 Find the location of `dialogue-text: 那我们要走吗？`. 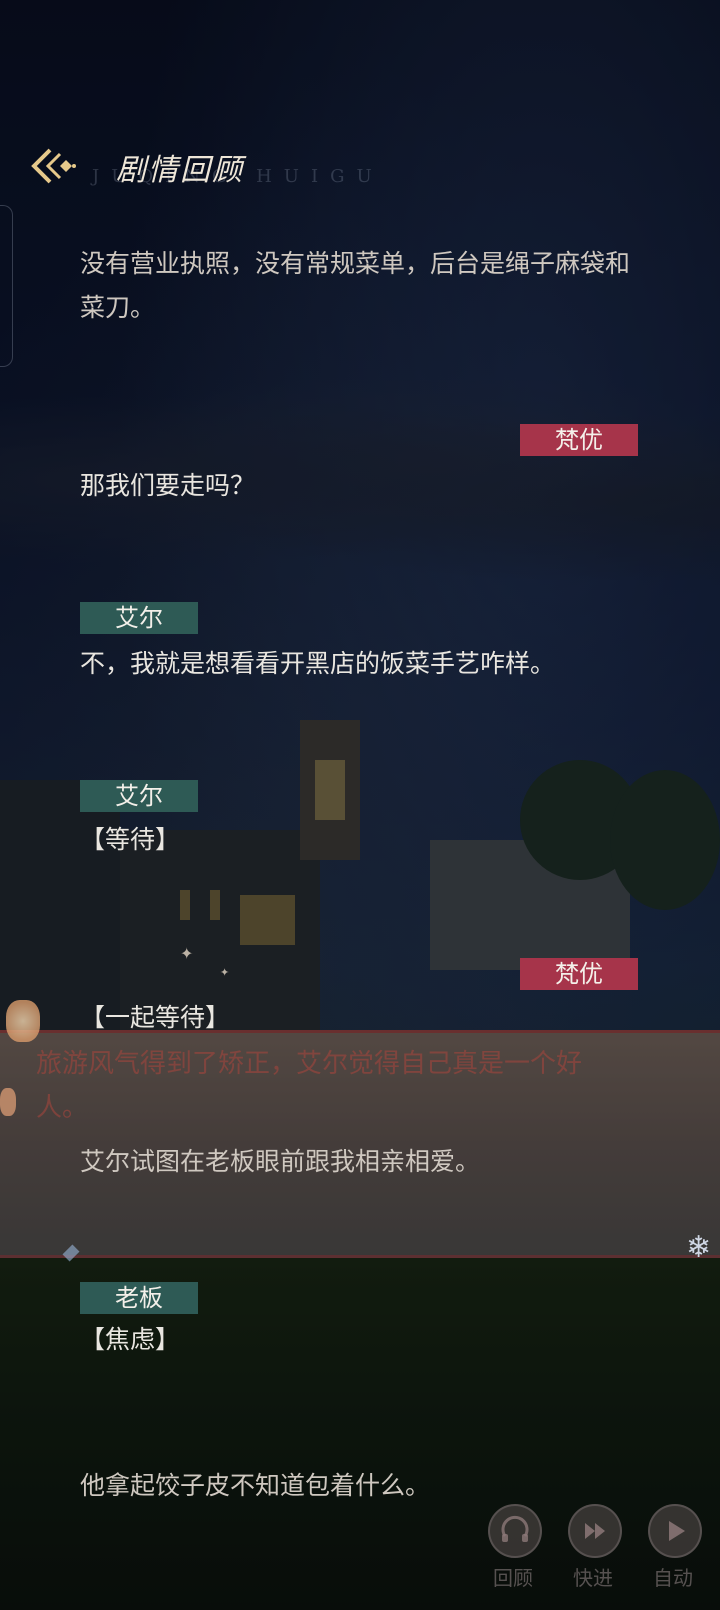

dialogue-text: 那我们要走吗？ is located at coordinates (168, 485).